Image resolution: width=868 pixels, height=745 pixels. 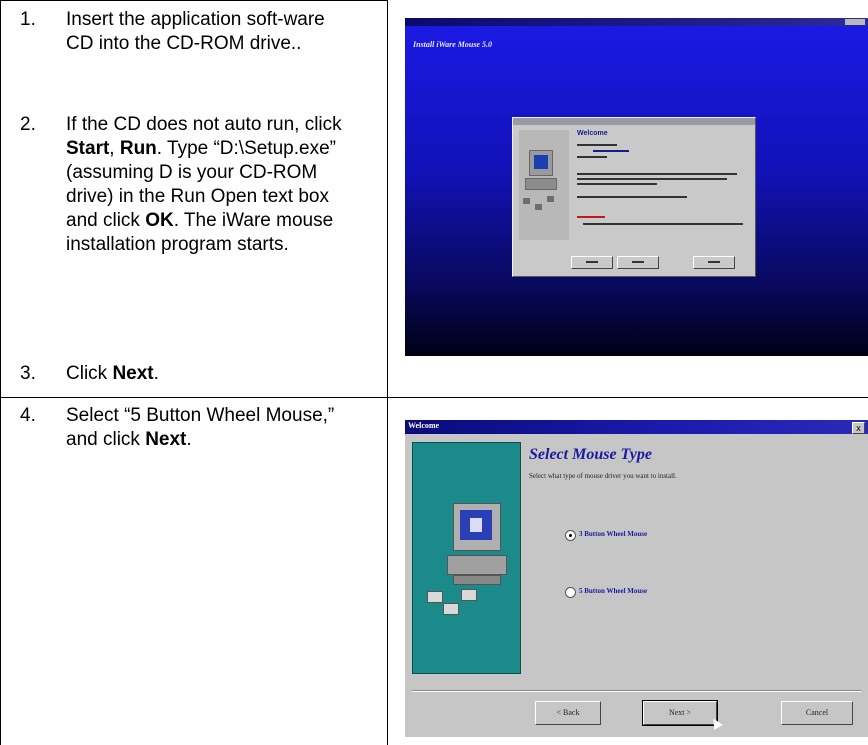 What do you see at coordinates (817, 713) in the screenshot?
I see `cancel-button: Cancel` at bounding box center [817, 713].